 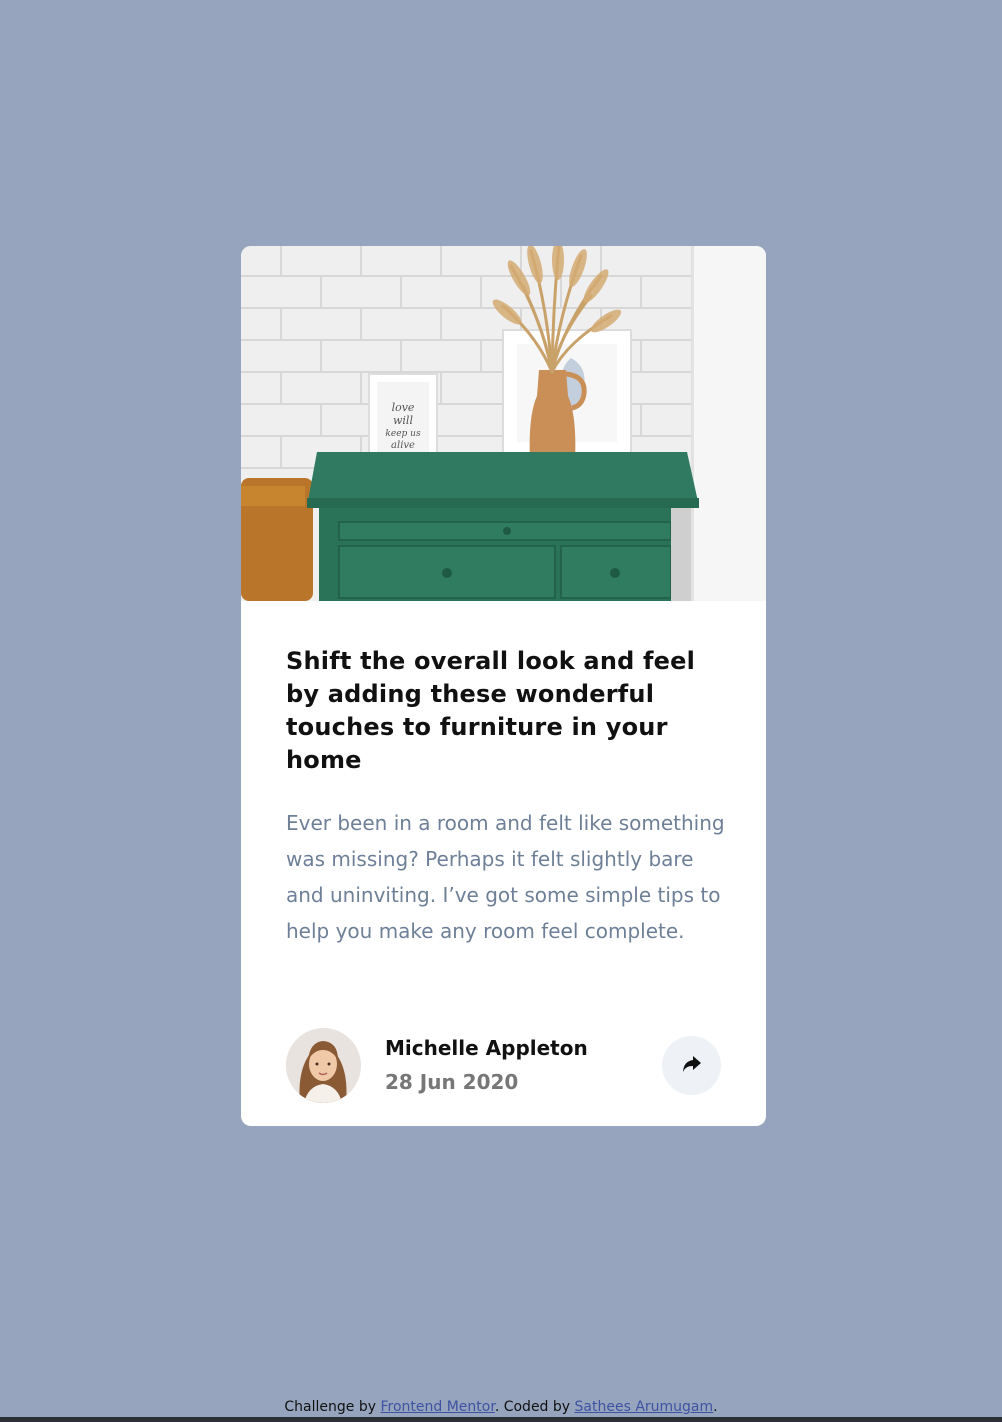 I want to click on frontend-mentor-link: Frontend Mentor, so click(x=437, y=1407).